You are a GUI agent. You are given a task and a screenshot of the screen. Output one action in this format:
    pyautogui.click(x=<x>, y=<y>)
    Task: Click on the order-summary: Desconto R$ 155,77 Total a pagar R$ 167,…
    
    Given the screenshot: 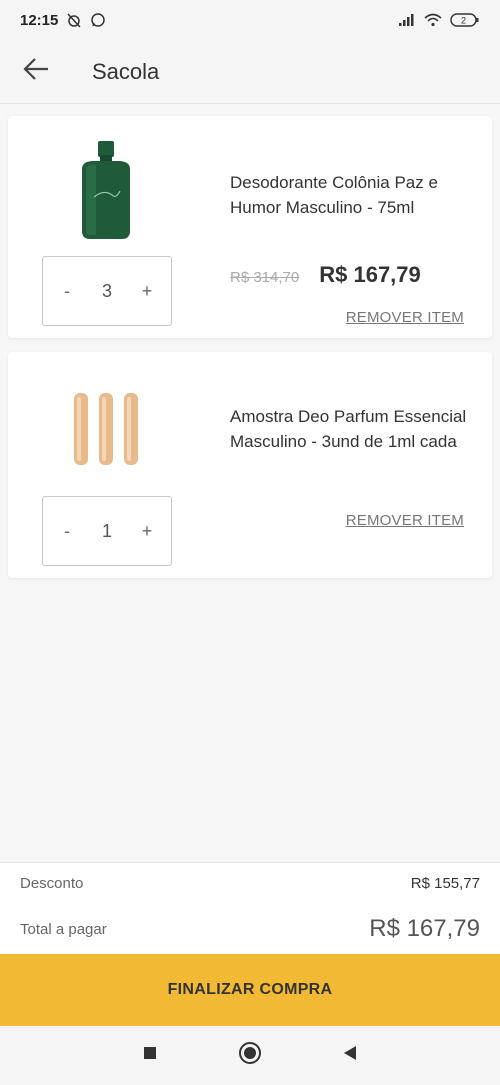 What is the action you would take?
    pyautogui.click(x=250, y=908)
    